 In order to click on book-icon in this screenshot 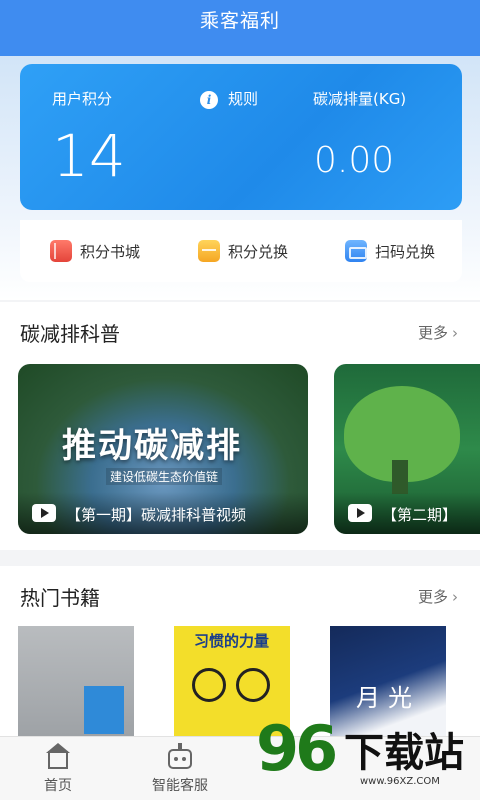, I will do `click(61, 251)`.